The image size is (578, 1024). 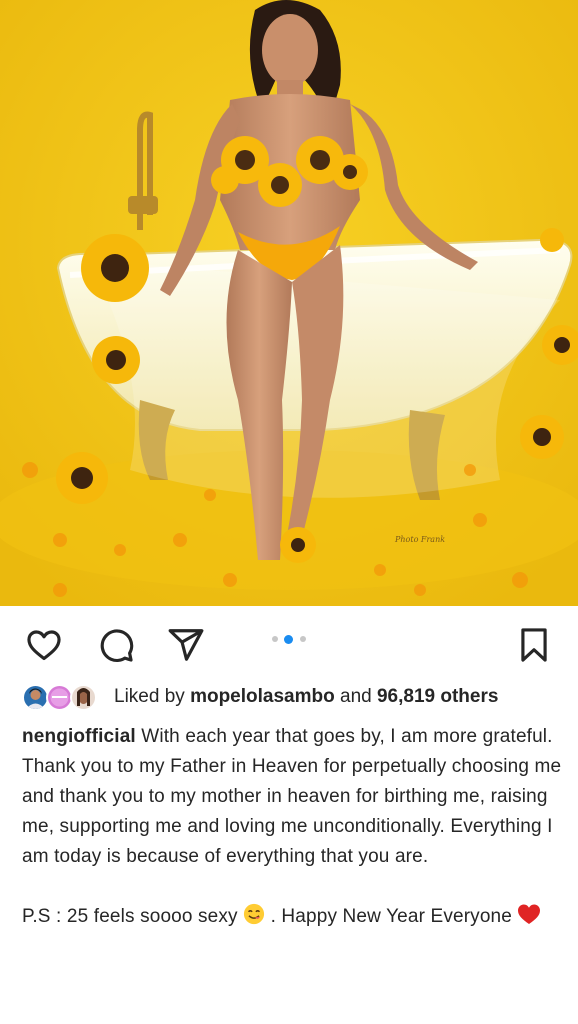 What do you see at coordinates (529, 919) in the screenshot?
I see `red-heart-emoji-icon` at bounding box center [529, 919].